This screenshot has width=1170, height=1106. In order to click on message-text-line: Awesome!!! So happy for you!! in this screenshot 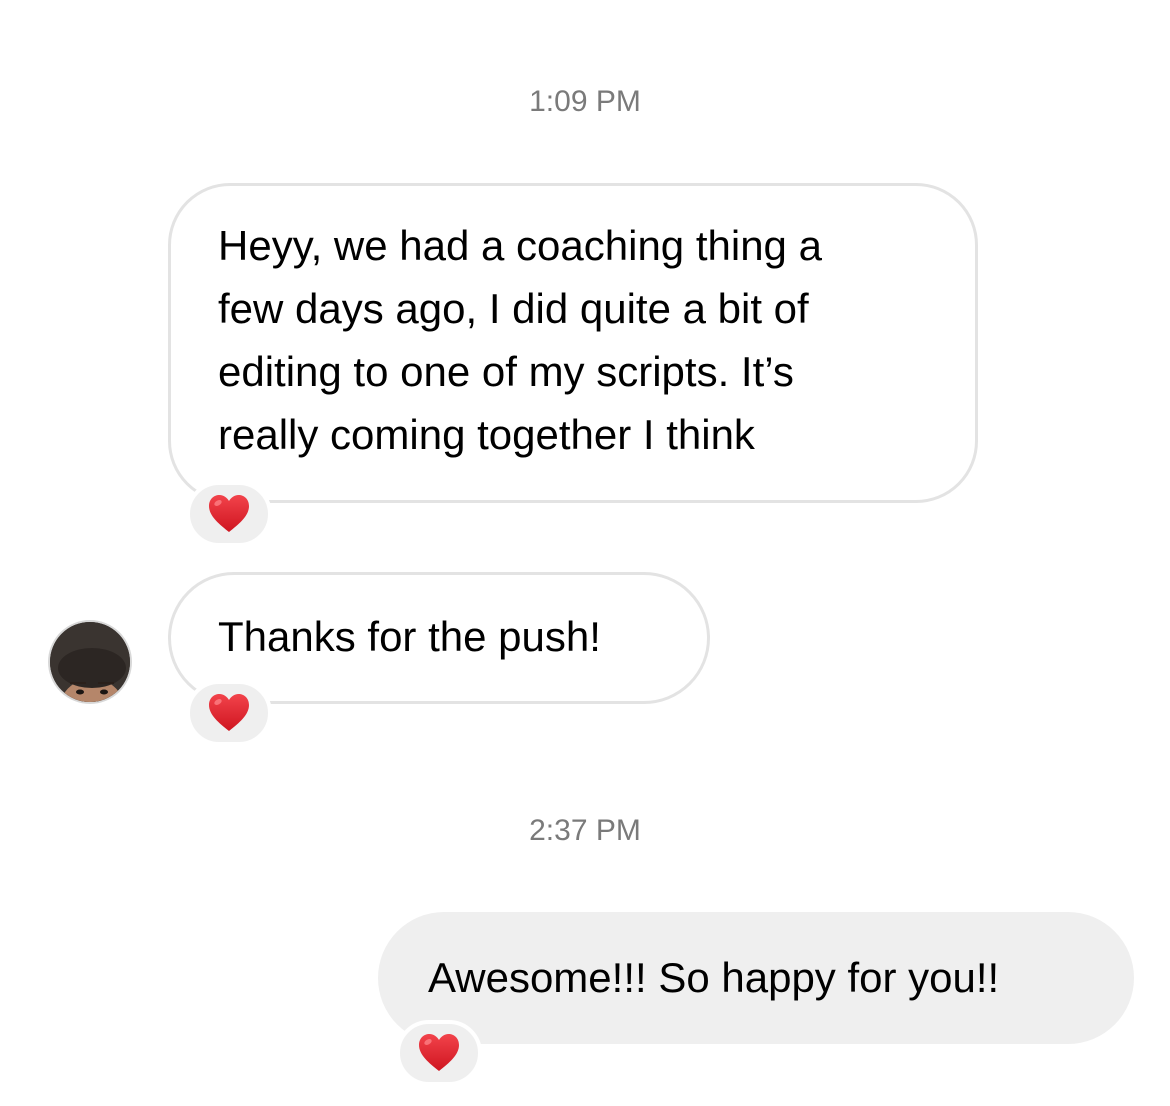, I will do `click(714, 977)`.